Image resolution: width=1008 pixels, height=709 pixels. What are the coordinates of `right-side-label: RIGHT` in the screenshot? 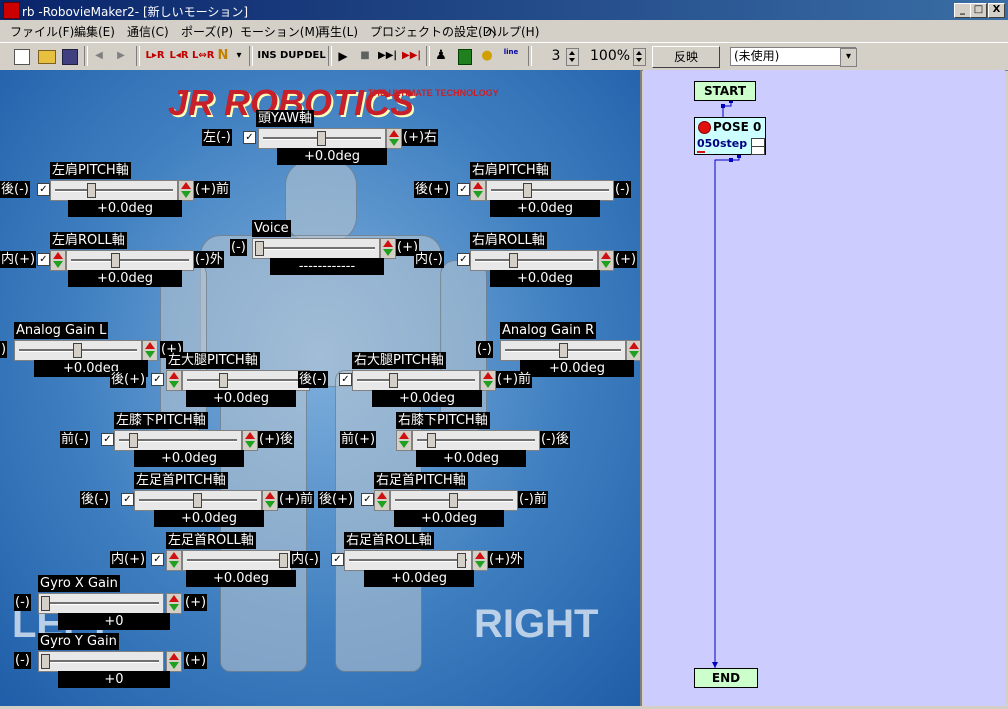 It's located at (536, 624).